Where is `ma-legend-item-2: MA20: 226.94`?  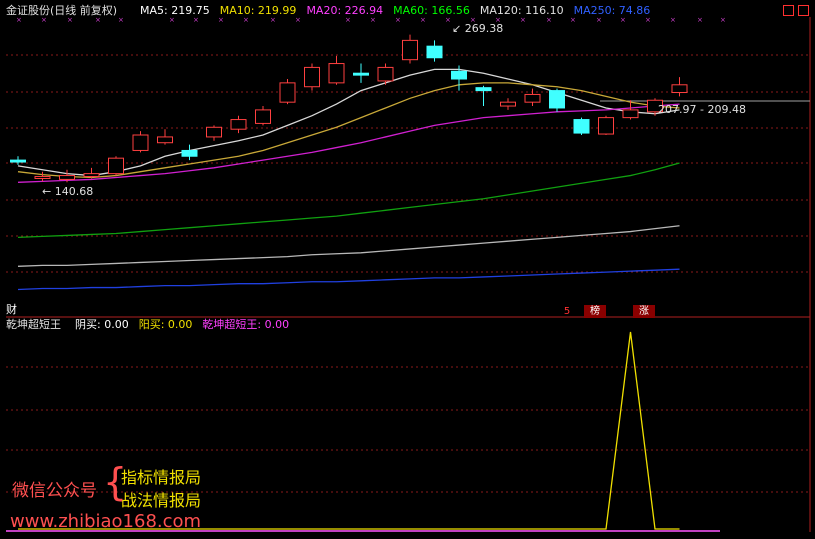
ma-legend-item-2: MA20: 226.94 is located at coordinates (345, 10).